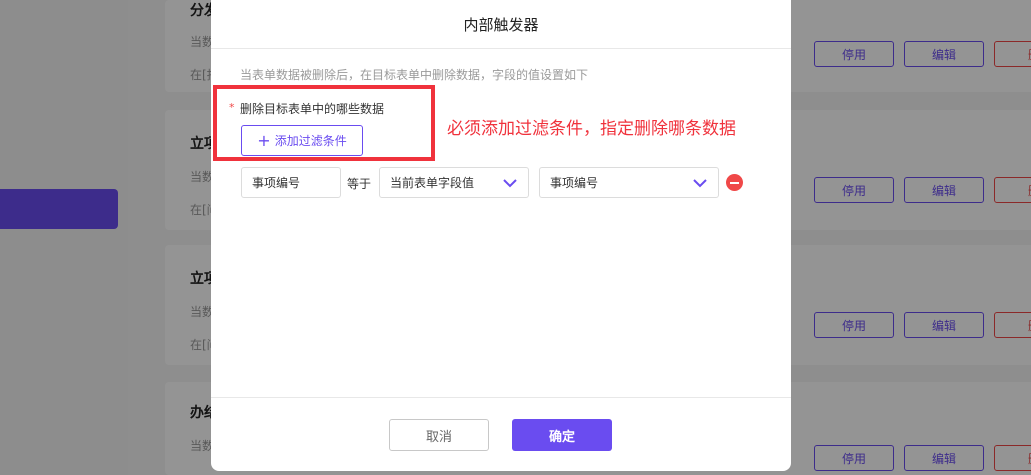 The width and height of the screenshot is (1031, 475). I want to click on dialog-description: 当表单数据被删除后，在目标表单中删除数据，字段的值设置如下, so click(414, 75).